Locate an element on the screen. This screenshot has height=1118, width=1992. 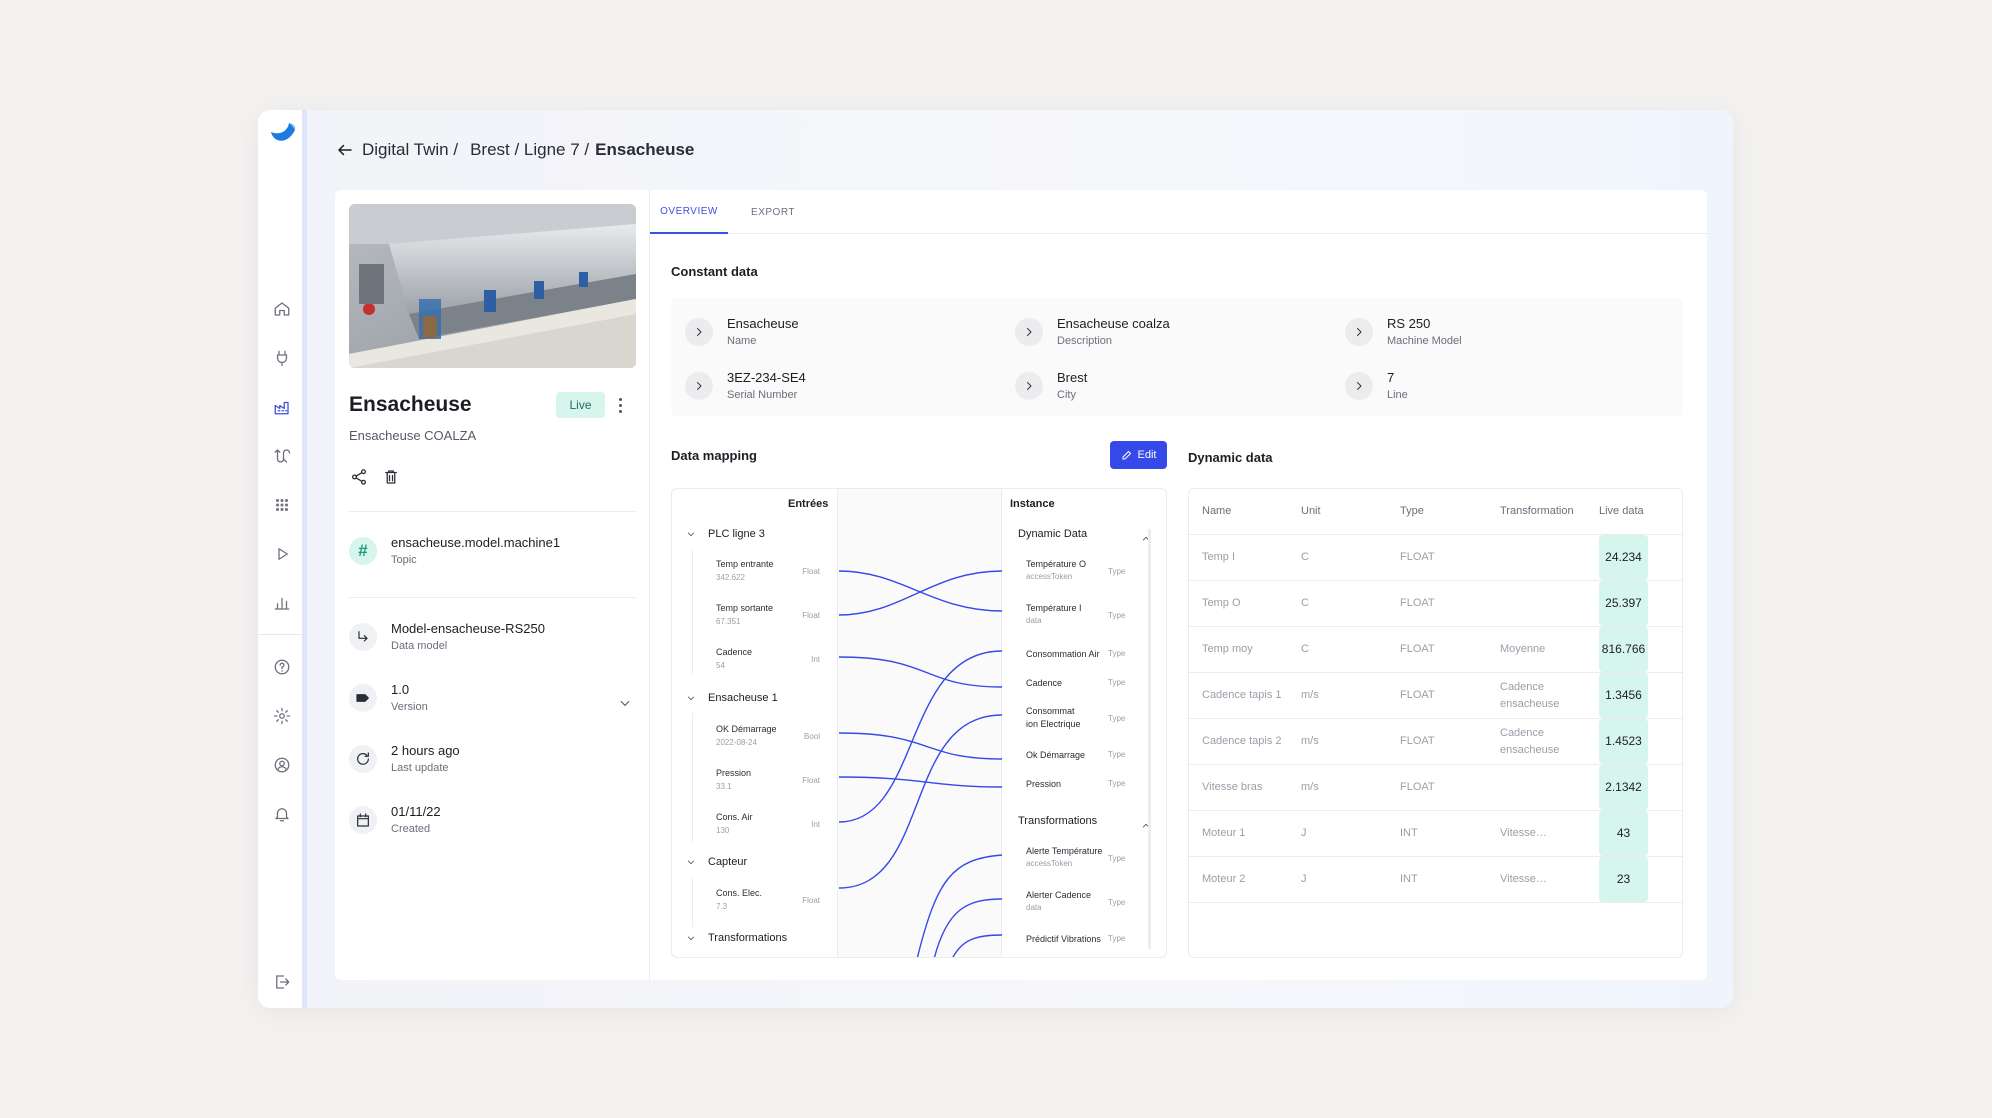
tab-bar: OVERVIEW EXPORT is located at coordinates (1178, 212).